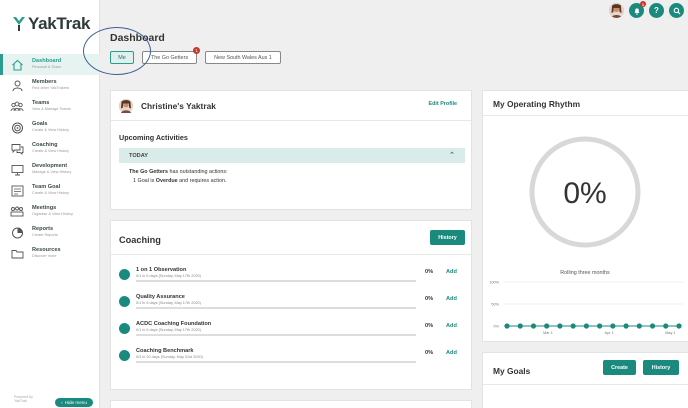 The height and width of the screenshot is (408, 688). I want to click on search-button, so click(676, 10).